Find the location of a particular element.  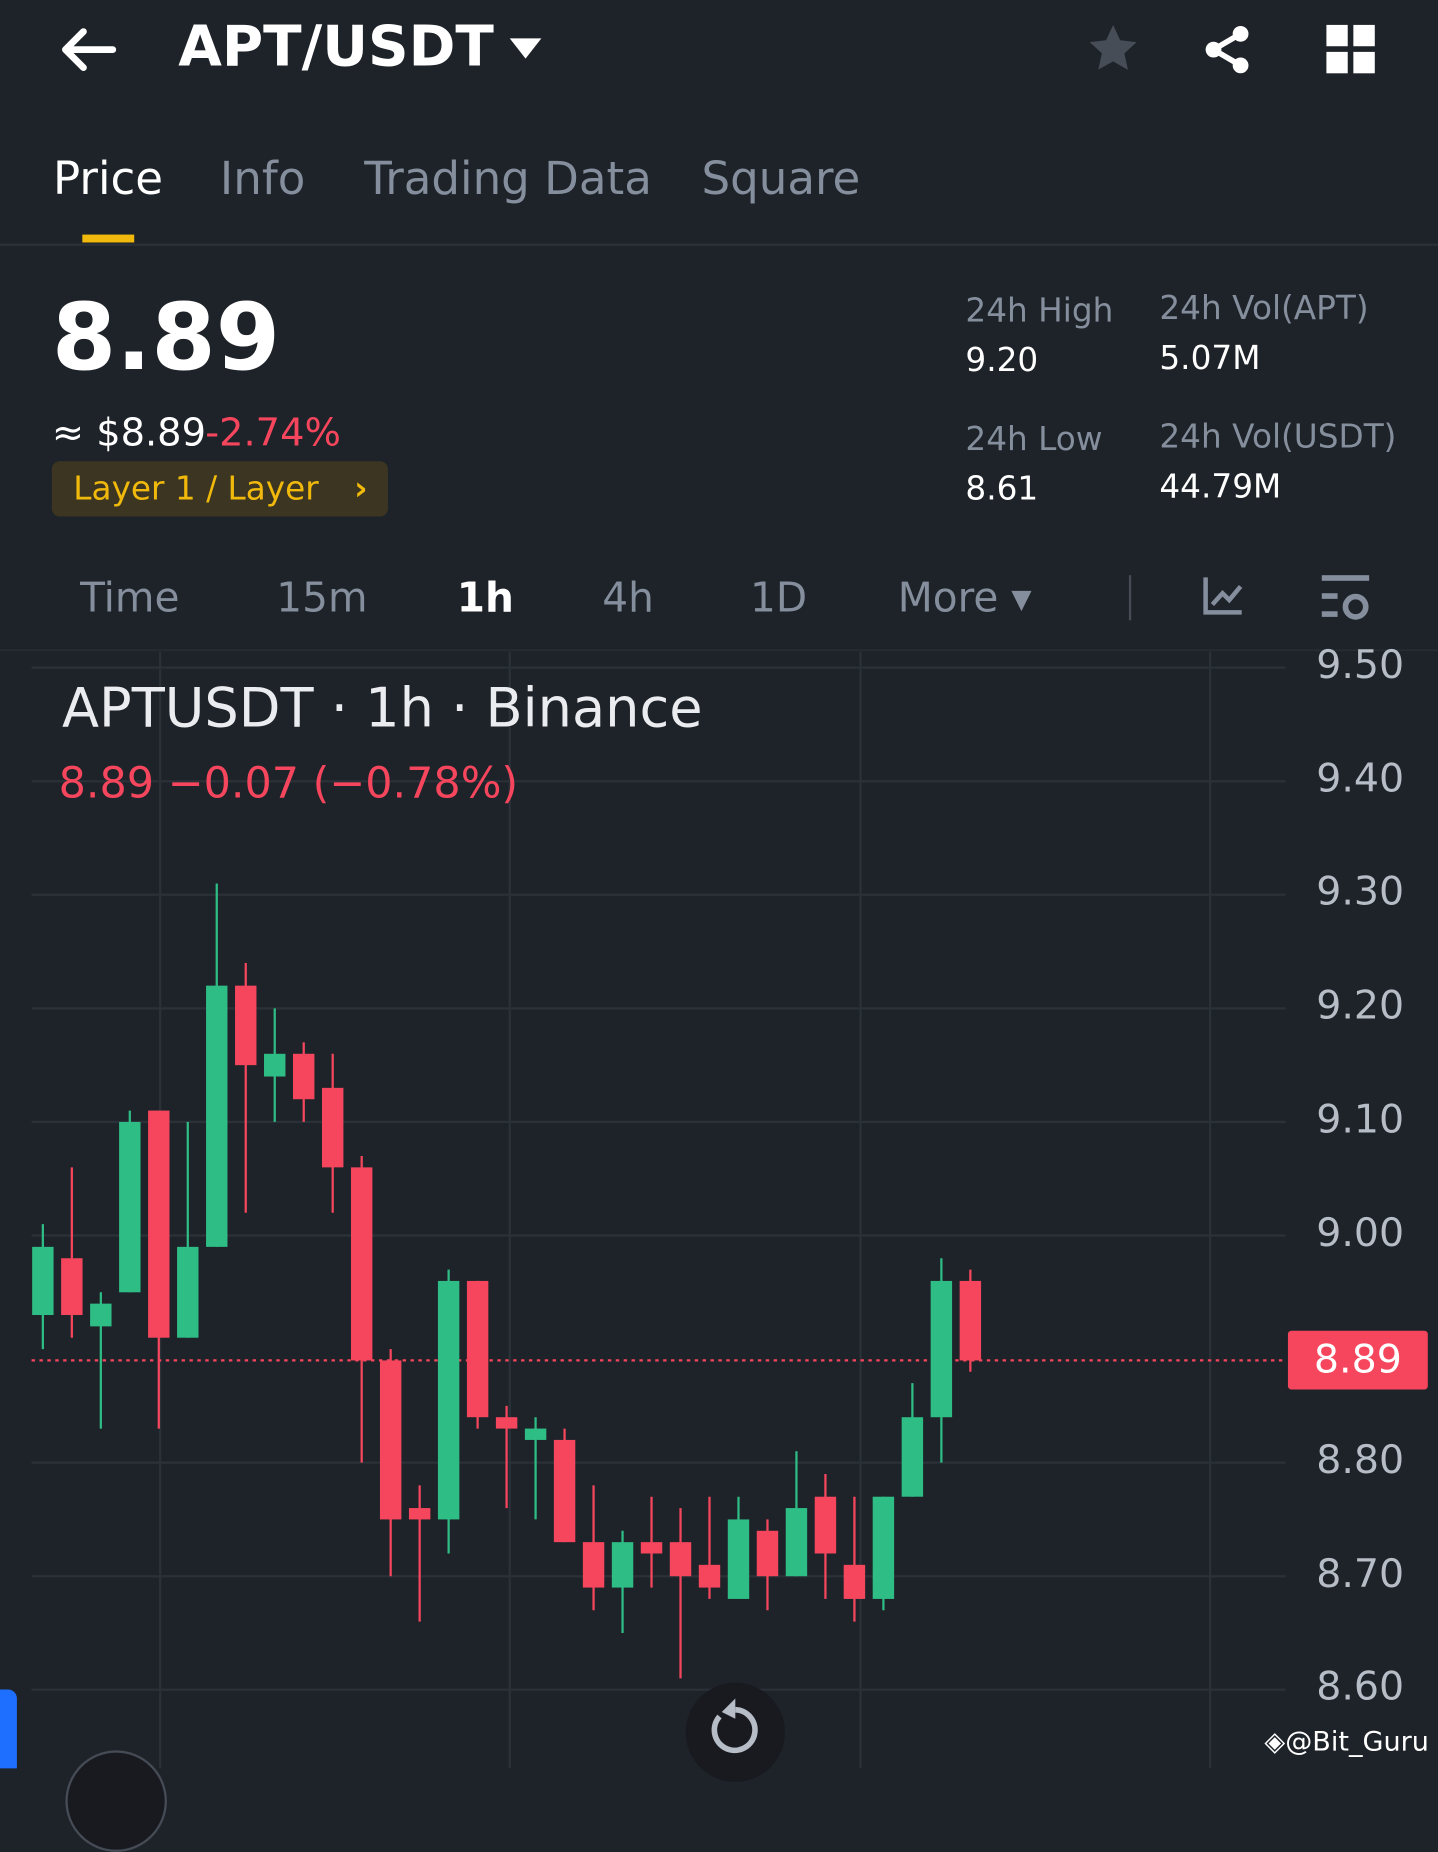

y-axis-tick: 9.50 is located at coordinates (1360, 665).